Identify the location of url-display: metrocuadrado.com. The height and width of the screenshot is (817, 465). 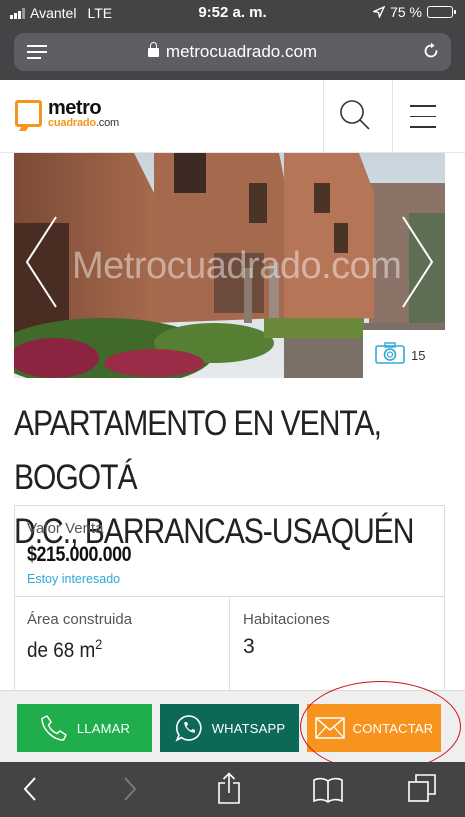
(232, 52).